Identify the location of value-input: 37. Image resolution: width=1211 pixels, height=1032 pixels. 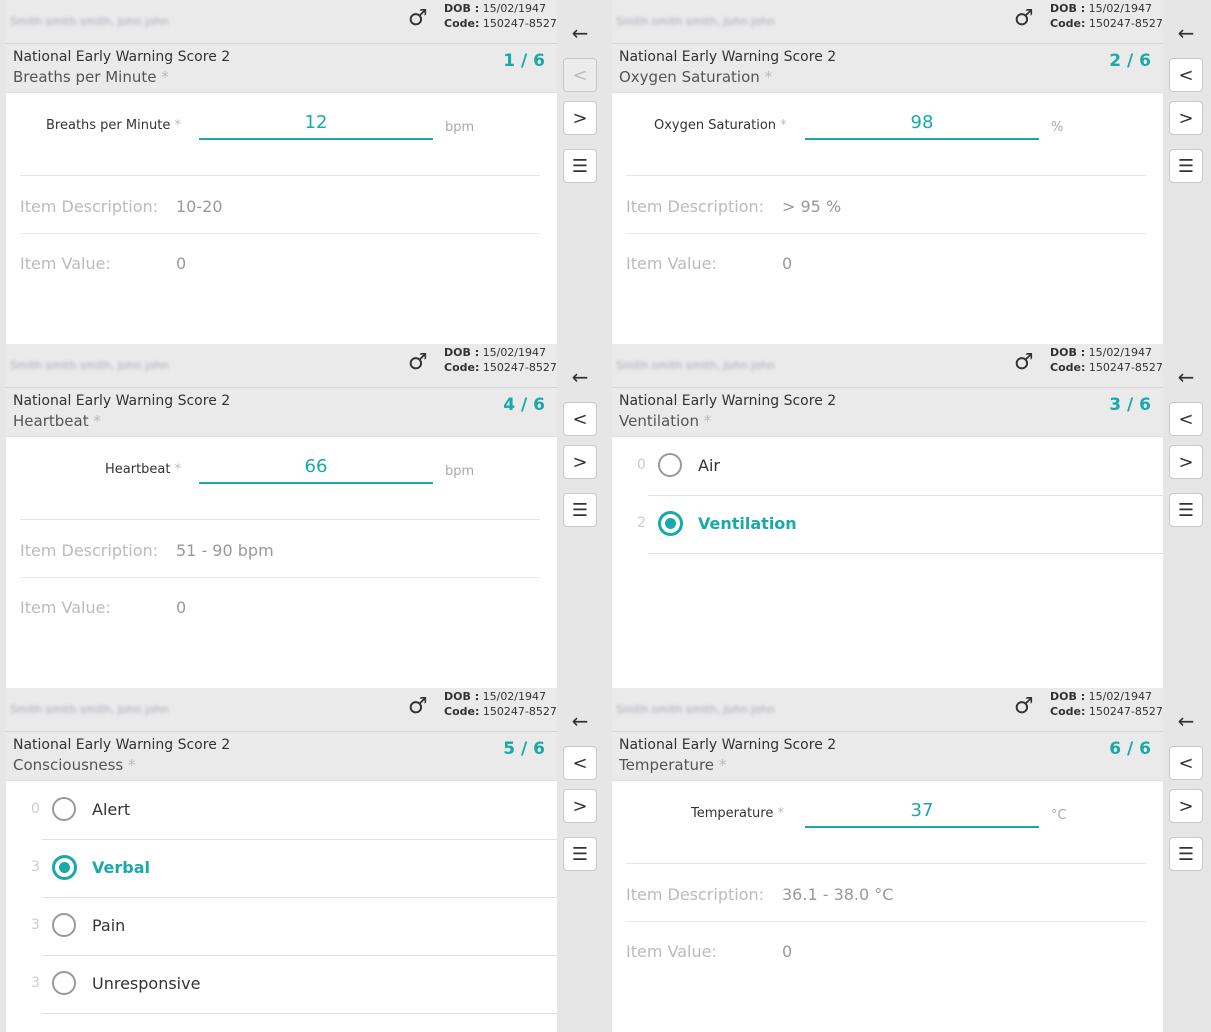
(922, 810).